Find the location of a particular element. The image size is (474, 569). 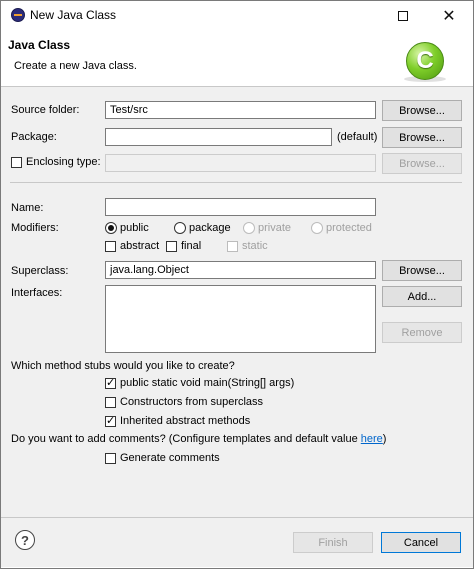

modifier-abstract-checkbox is located at coordinates (110, 246).